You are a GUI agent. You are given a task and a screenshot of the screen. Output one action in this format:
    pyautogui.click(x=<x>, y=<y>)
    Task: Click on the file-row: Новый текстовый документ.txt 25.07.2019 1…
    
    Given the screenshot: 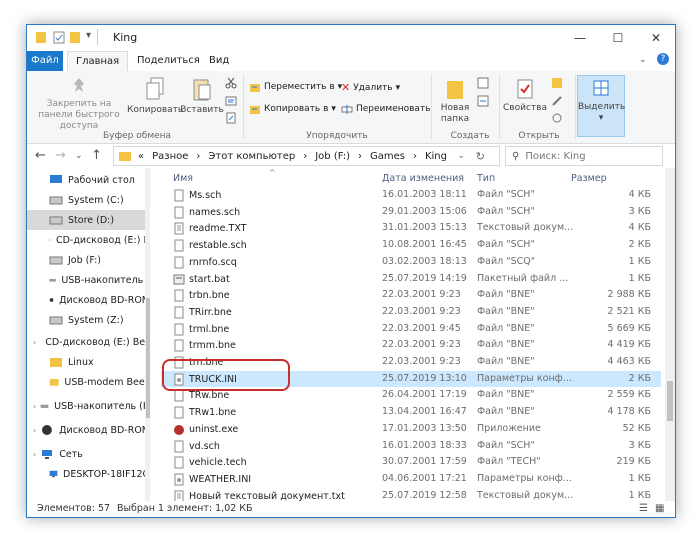 What is the action you would take?
    pyautogui.click(x=411, y=494)
    